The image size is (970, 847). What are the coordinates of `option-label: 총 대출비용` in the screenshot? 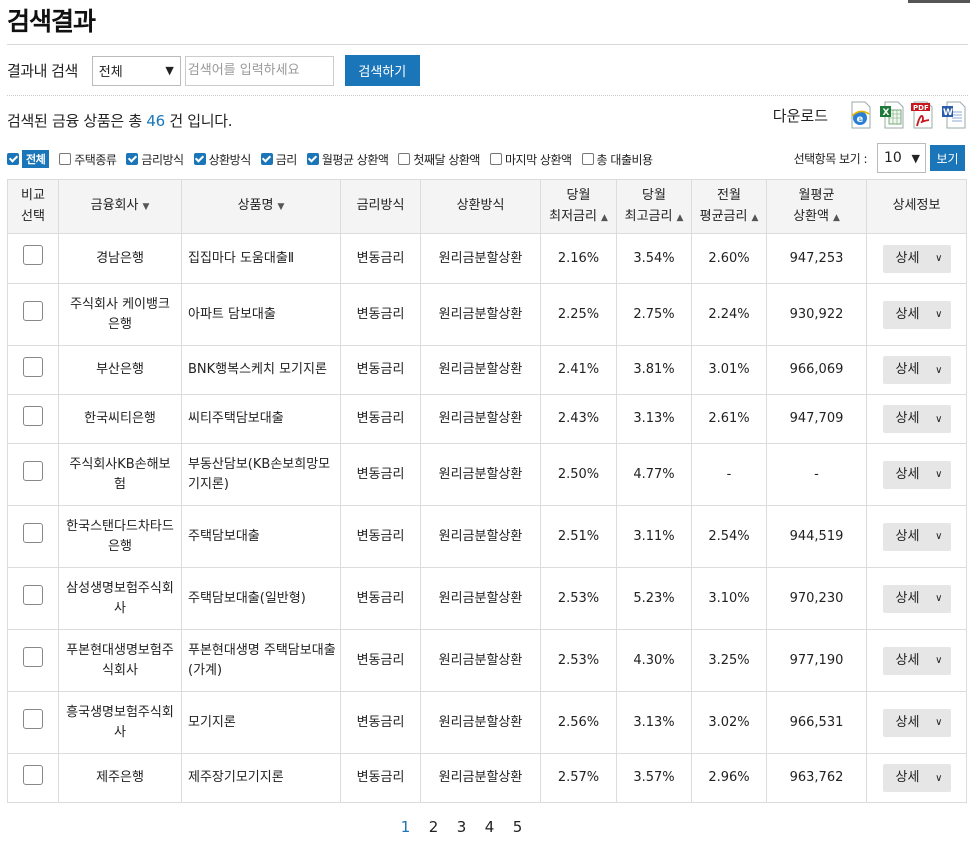 It's located at (625, 159).